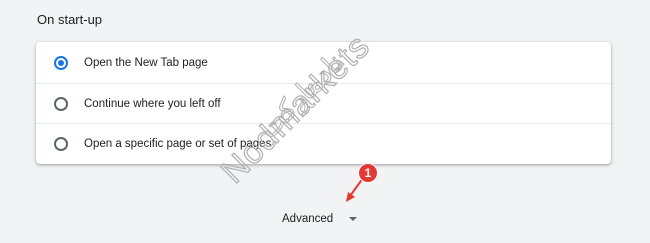 Image resolution: width=650 pixels, height=243 pixels. I want to click on startup-option-label: Open a specific page or set of pages, so click(178, 144).